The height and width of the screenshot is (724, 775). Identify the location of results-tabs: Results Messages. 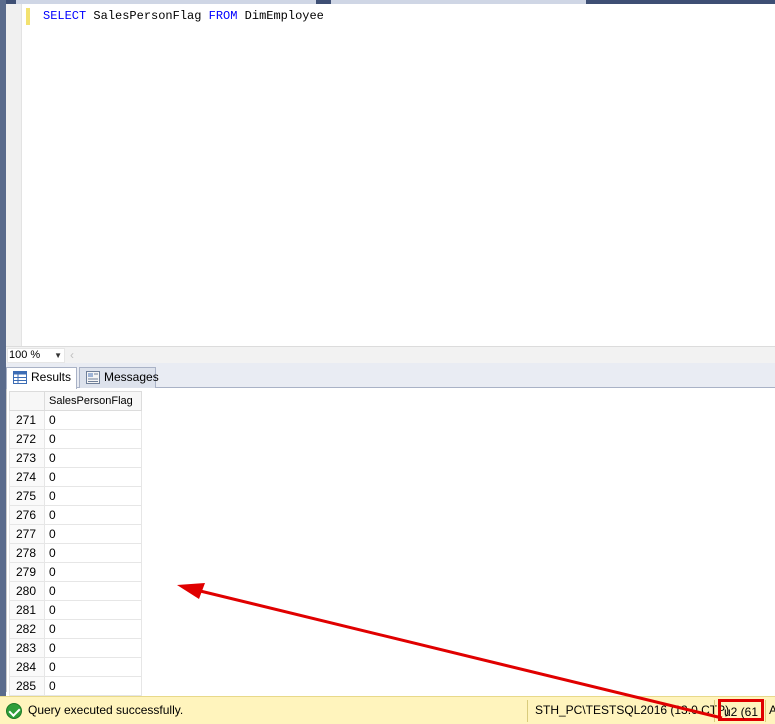
(390, 376).